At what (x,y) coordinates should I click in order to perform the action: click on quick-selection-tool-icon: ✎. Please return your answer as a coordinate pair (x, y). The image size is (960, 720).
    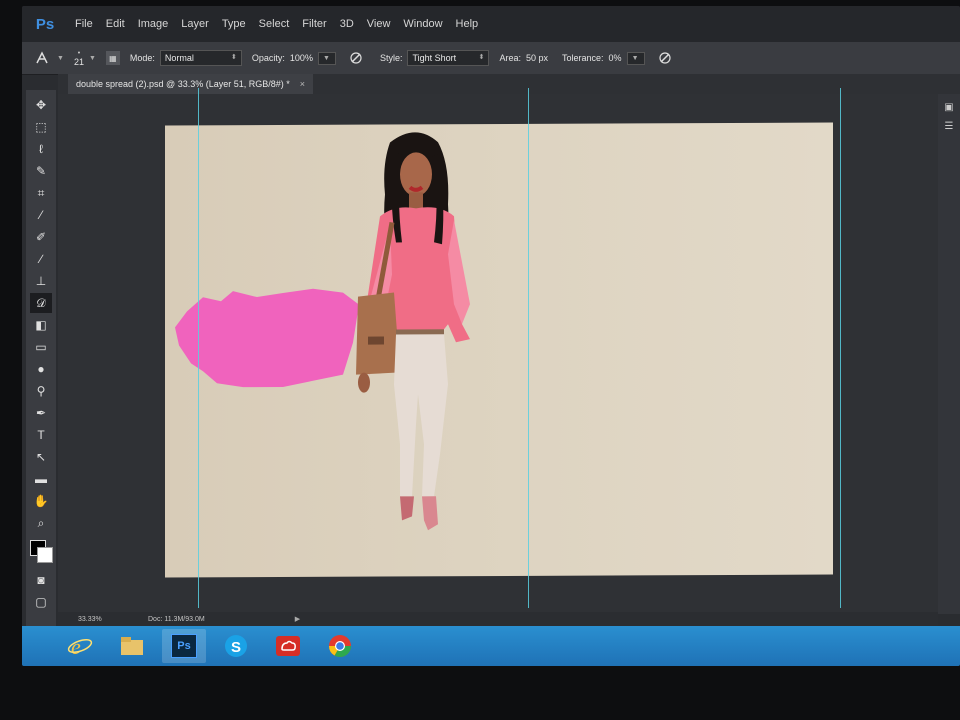
    Looking at the image, I should click on (41, 171).